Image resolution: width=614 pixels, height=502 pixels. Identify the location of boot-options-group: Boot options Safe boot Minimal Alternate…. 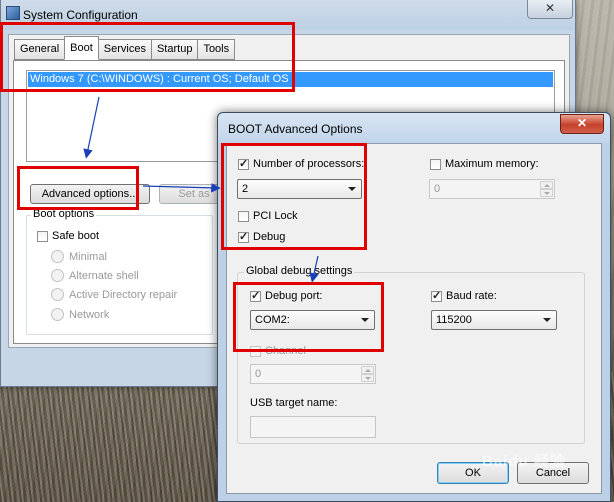
(119, 271).